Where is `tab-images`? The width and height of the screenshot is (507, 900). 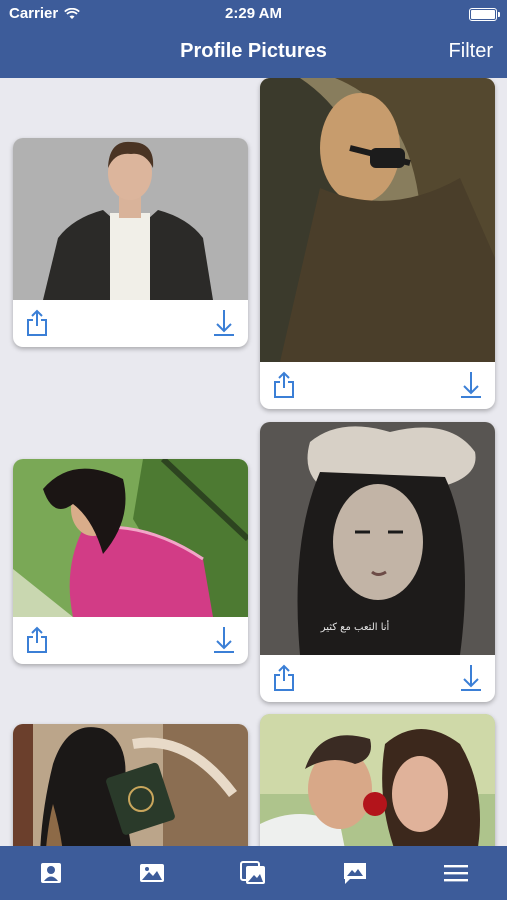 tab-images is located at coordinates (152, 873).